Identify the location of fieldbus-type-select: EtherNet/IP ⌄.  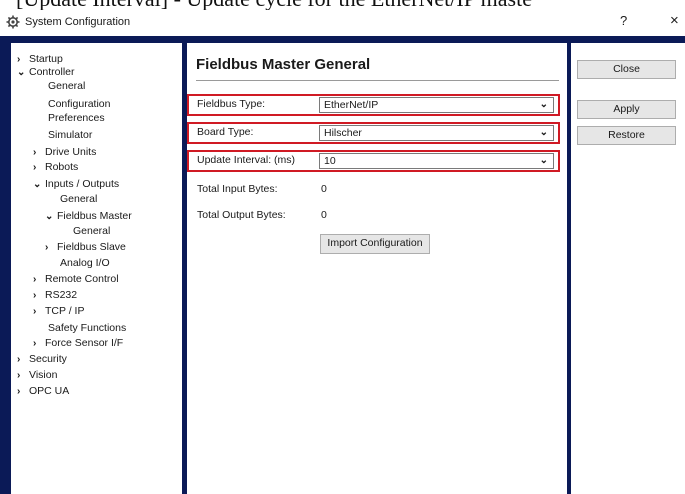
(436, 105).